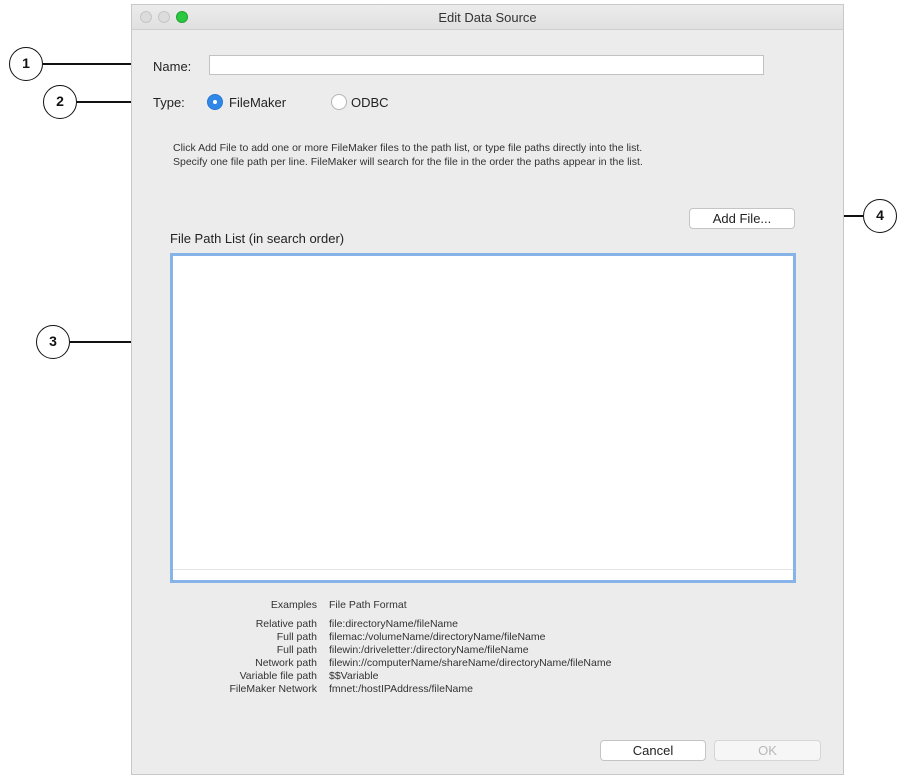 This screenshot has height=779, width=902. Describe the element at coordinates (393, 624) in the screenshot. I see `example-format: file:directoryName/fileName` at that location.